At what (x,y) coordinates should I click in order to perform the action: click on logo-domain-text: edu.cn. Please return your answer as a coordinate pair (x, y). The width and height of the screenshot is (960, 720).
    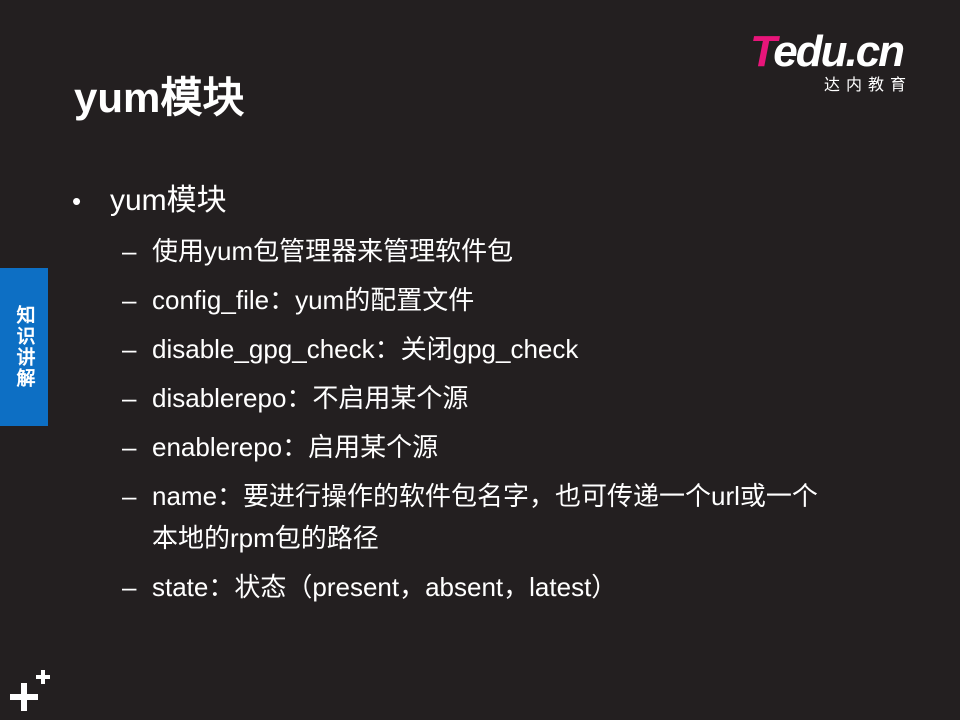
    Looking at the image, I should click on (839, 51).